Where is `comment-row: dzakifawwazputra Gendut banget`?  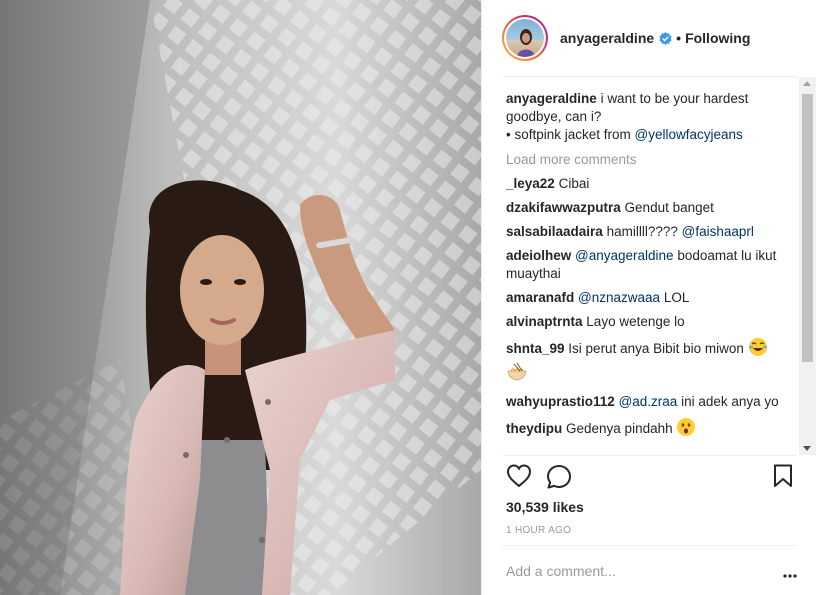 comment-row: dzakifawwazputra Gendut banget is located at coordinates (650, 208).